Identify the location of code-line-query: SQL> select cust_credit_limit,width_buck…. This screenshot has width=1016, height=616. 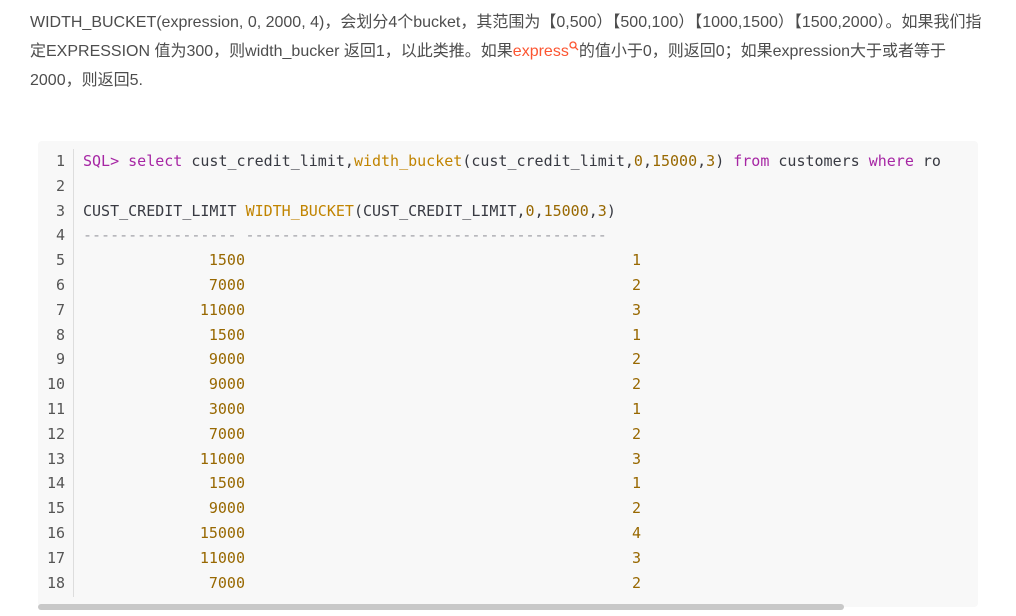
(512, 161).